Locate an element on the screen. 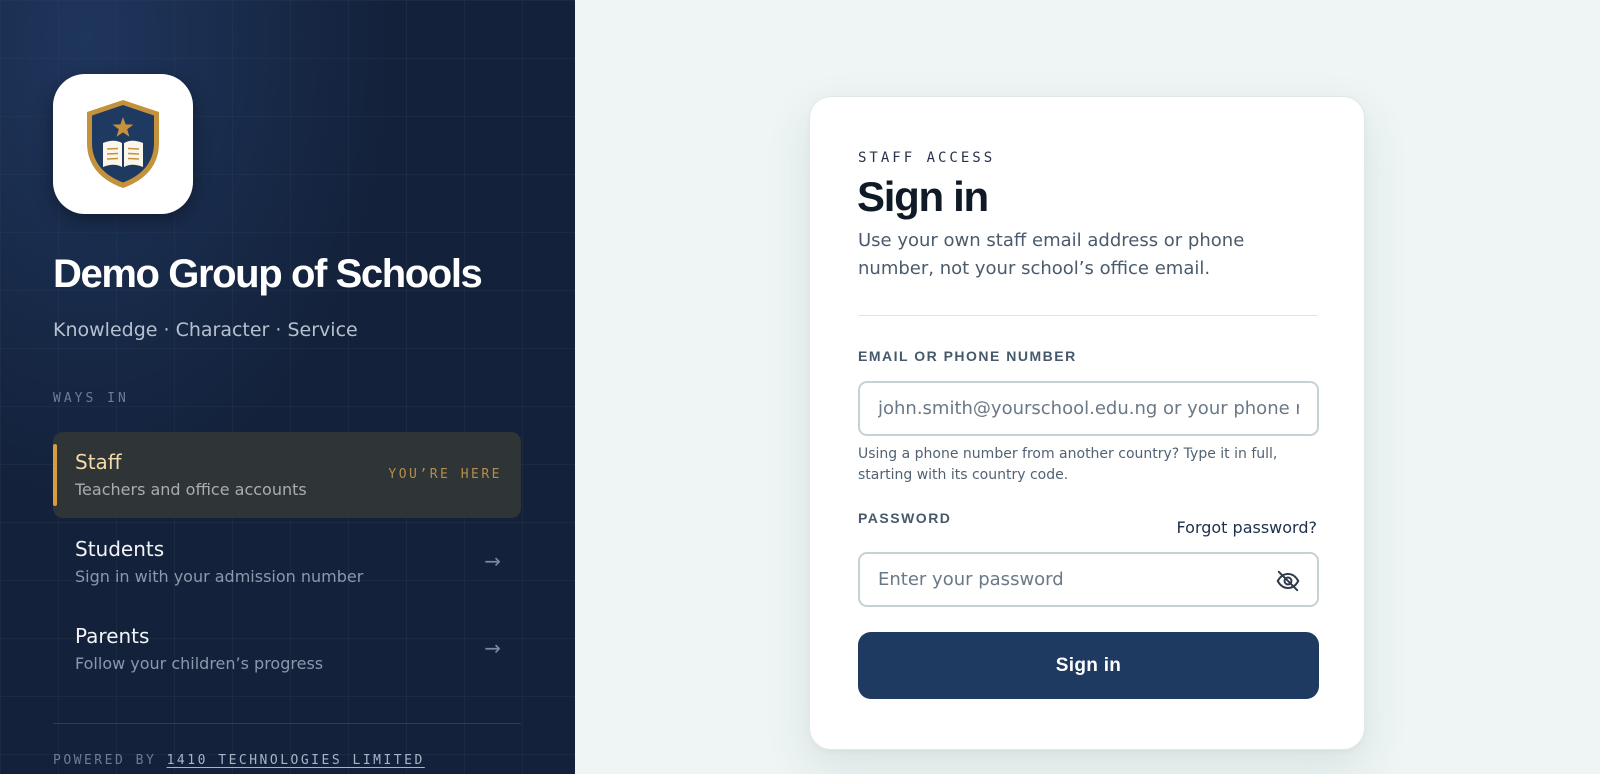  password-field is located at coordinates (1088, 579).